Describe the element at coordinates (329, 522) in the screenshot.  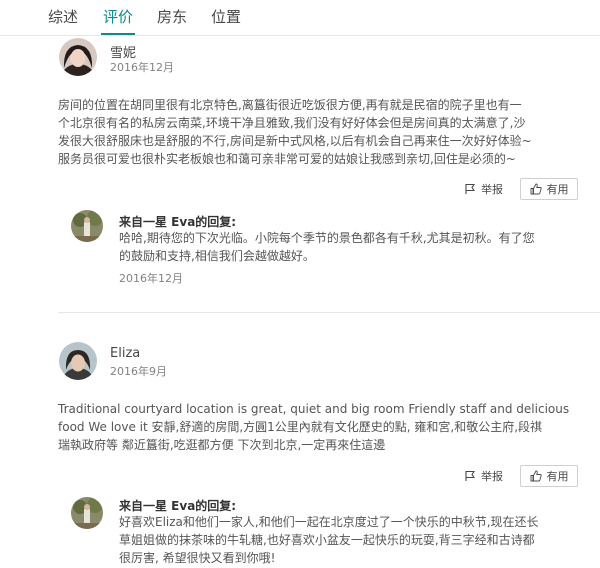
I see `reply-text-line: 好喜欢Eliza和他们一家人,和他们一起在北京度过了一个快乐的中秋节,现在还长` at that location.